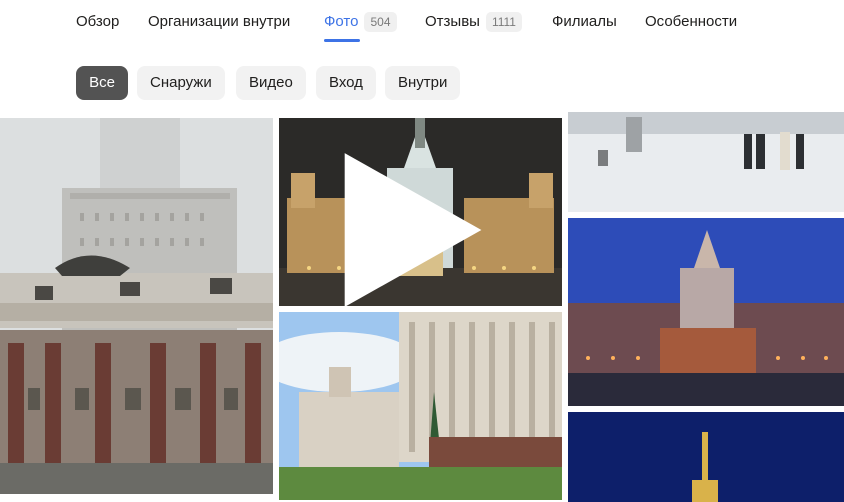  I want to click on review-count-badge: 1111, so click(503, 22).